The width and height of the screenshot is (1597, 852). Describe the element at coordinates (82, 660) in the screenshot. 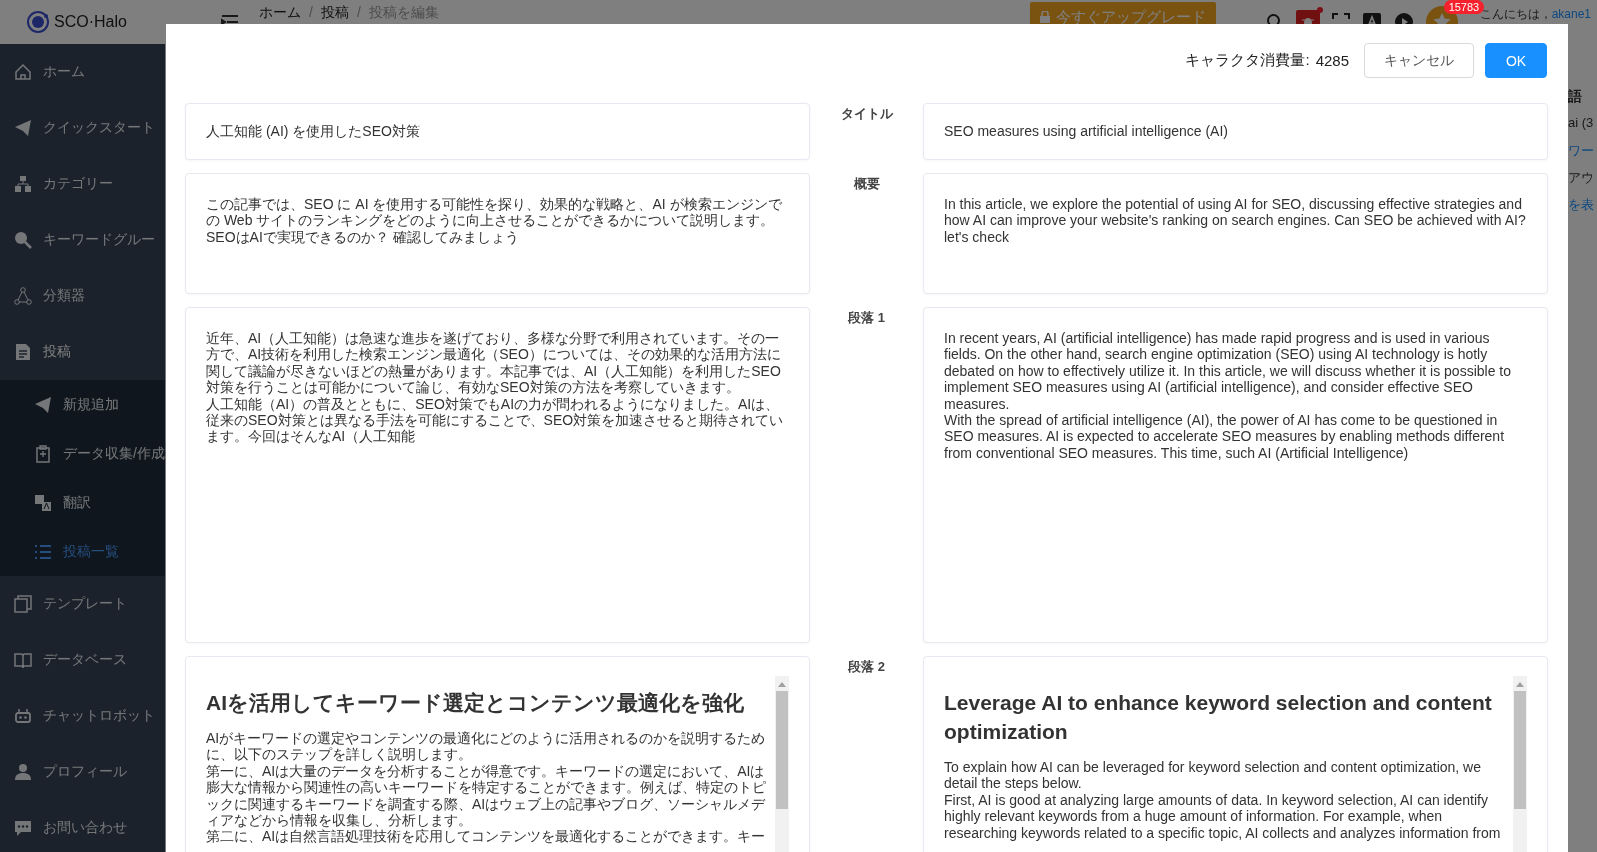

I see `sidebar-item: データベース` at that location.